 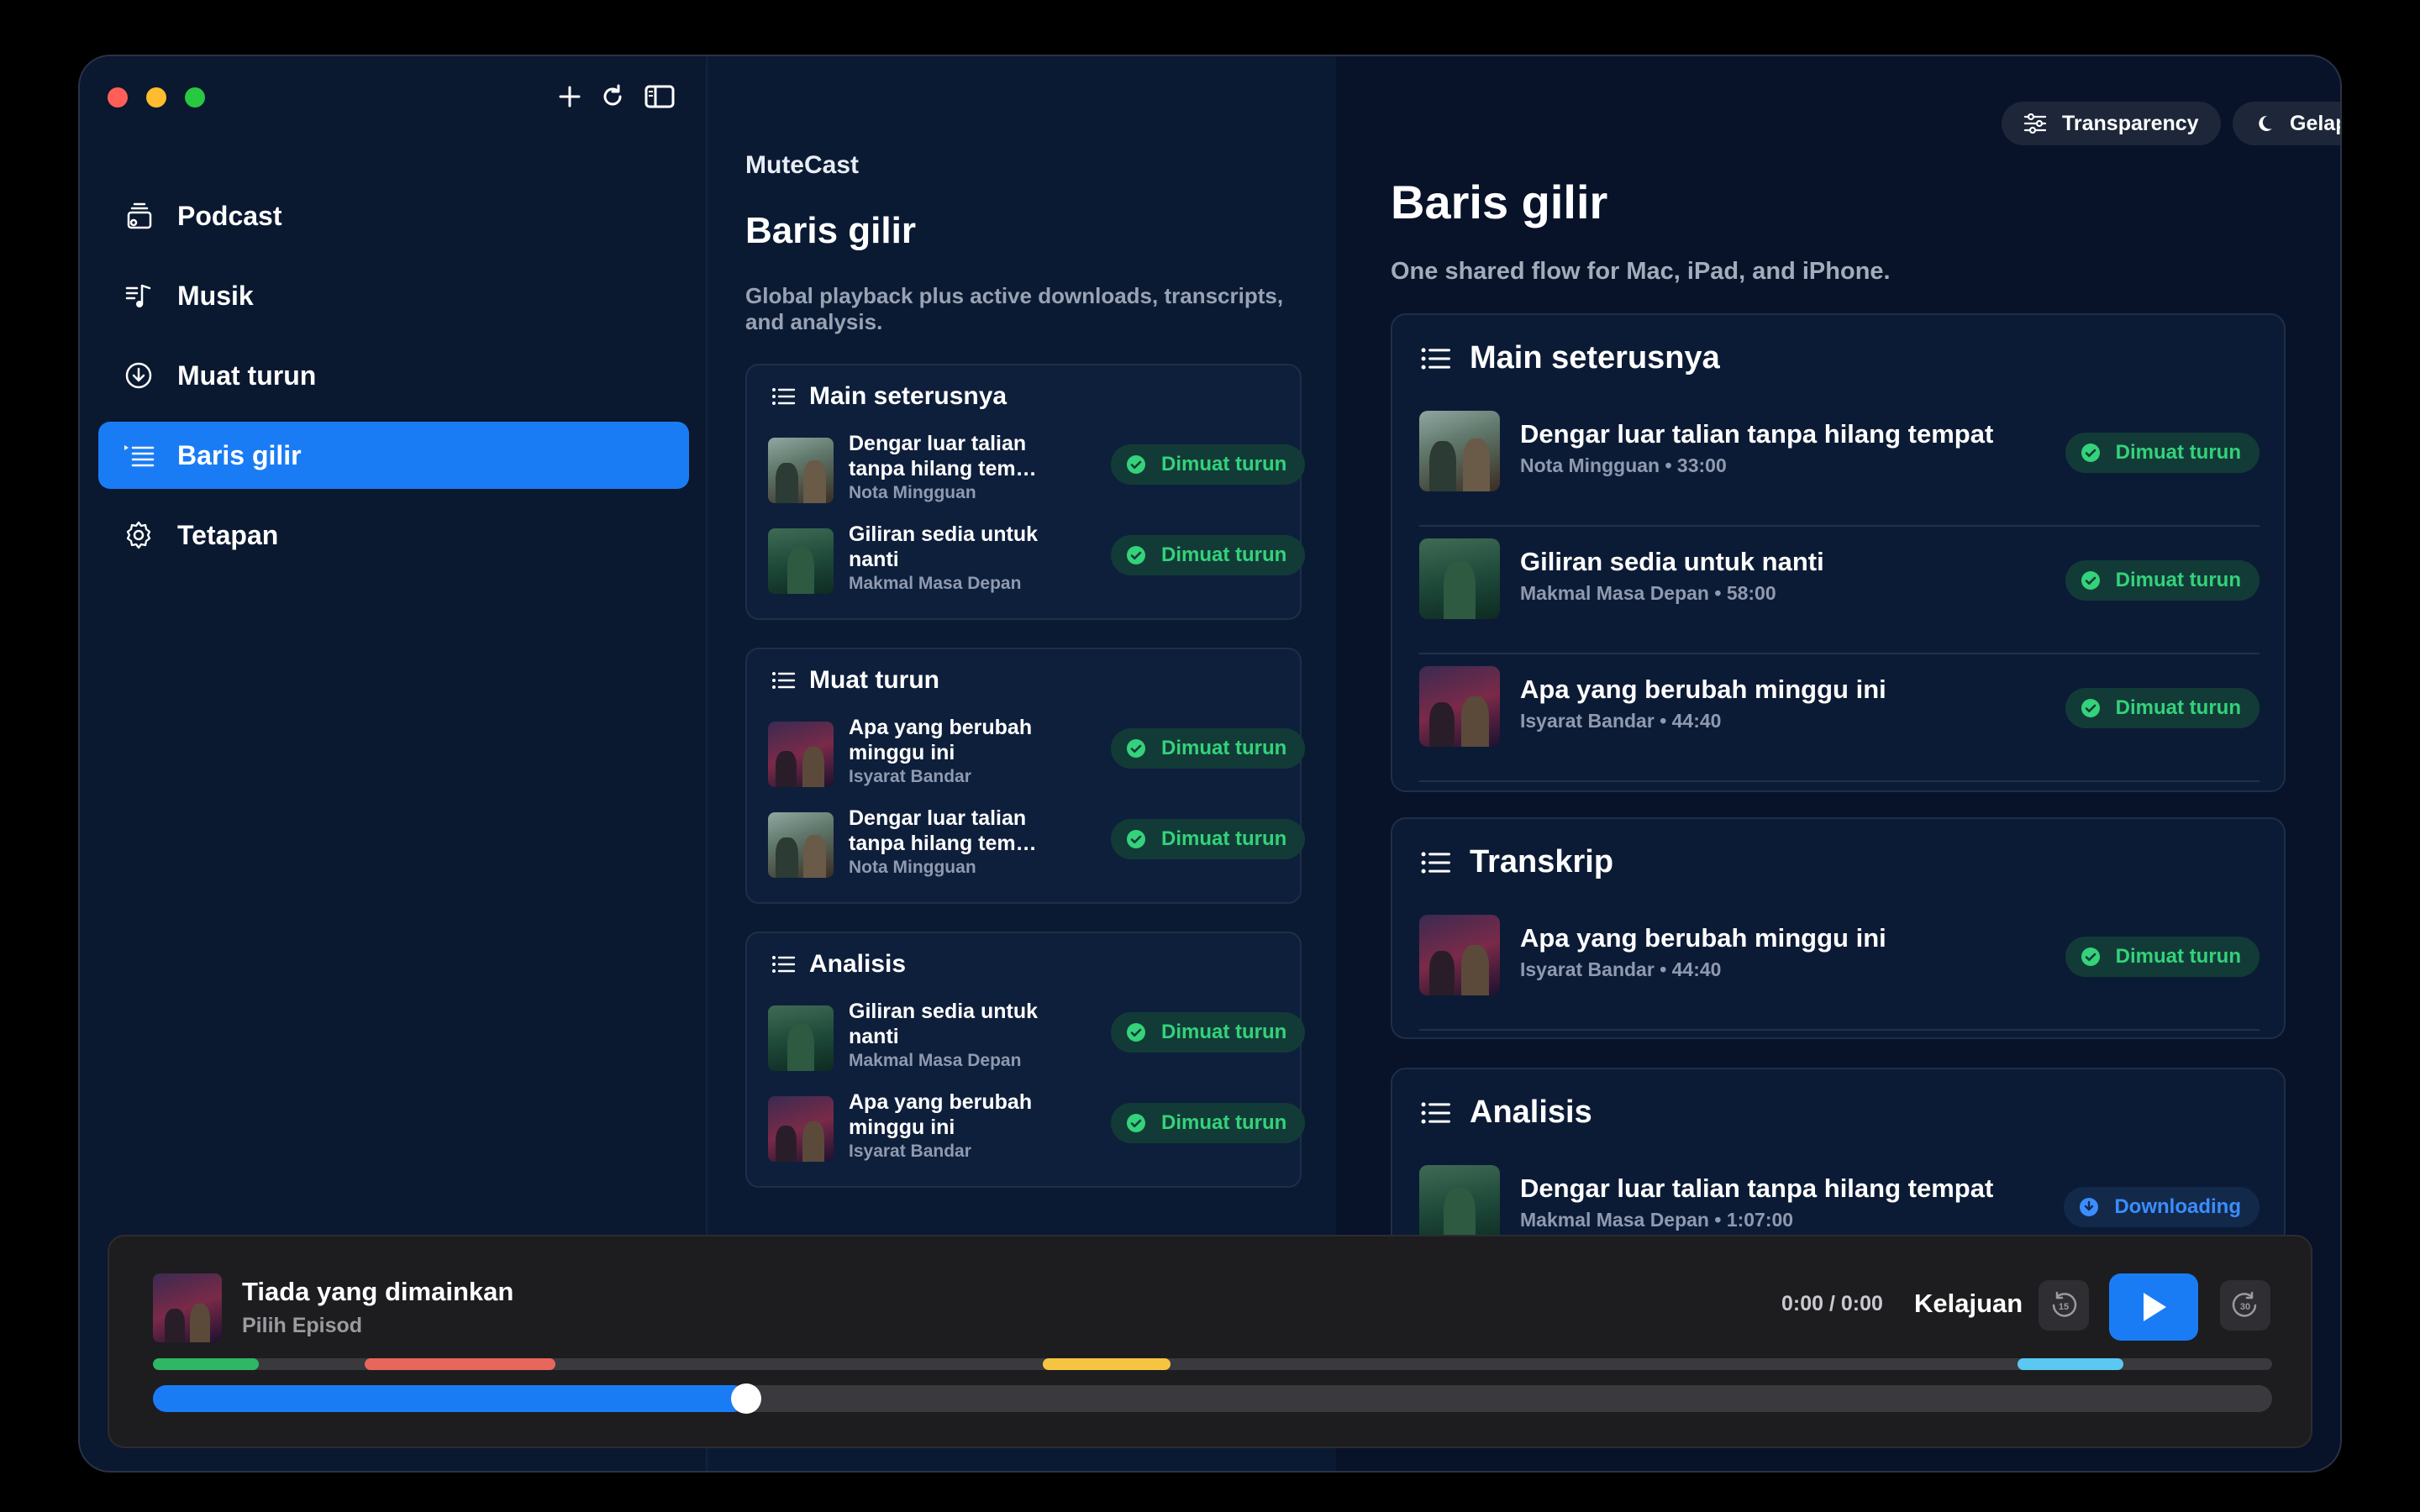 What do you see at coordinates (2286, 123) in the screenshot?
I see `theme-toggle-button: Gelap` at bounding box center [2286, 123].